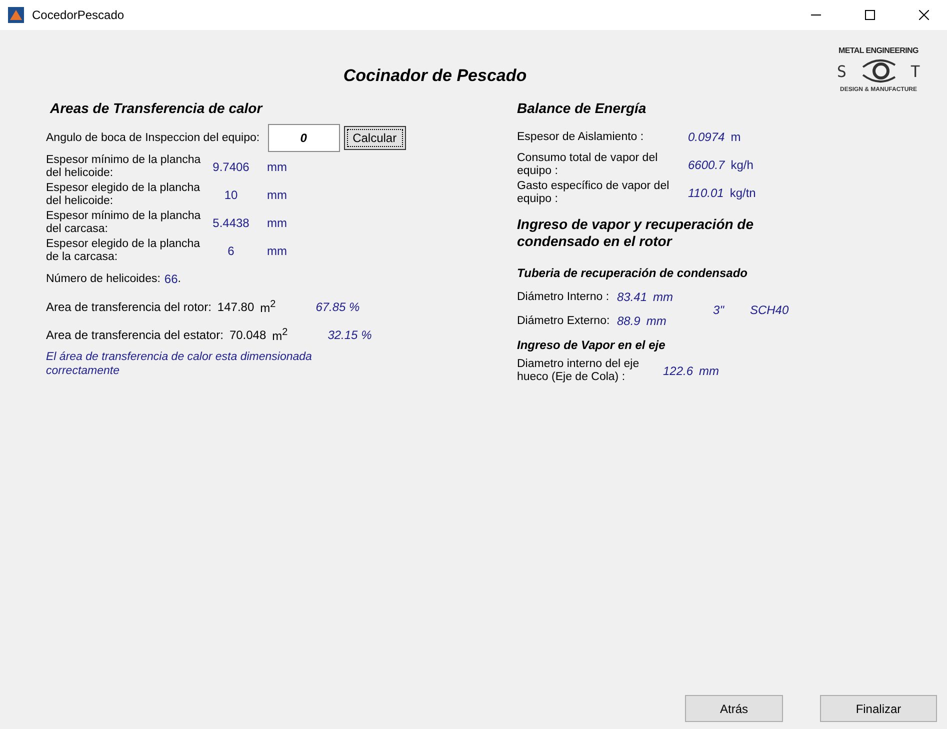 The image size is (947, 729). Describe the element at coordinates (16, 15) in the screenshot. I see `app-icon` at that location.